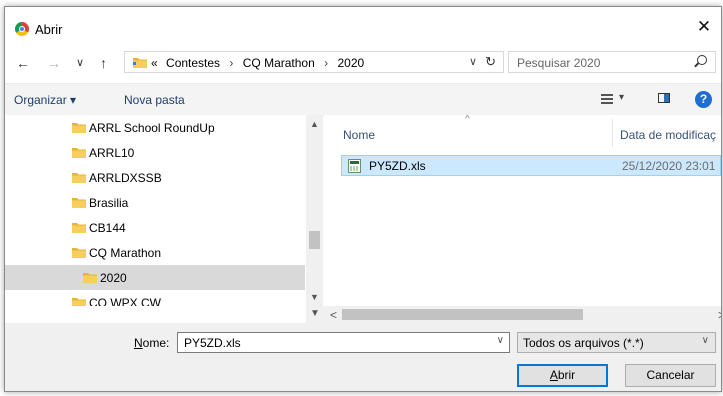 The height and width of the screenshot is (396, 723). I want to click on breadcrumb-contestes: Contestes, so click(193, 63).